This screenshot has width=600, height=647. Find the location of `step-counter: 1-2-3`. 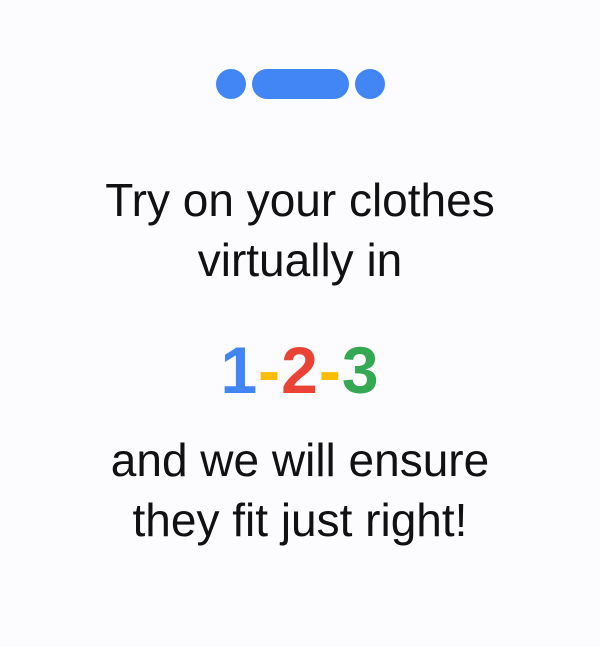

step-counter: 1-2-3 is located at coordinates (300, 370).